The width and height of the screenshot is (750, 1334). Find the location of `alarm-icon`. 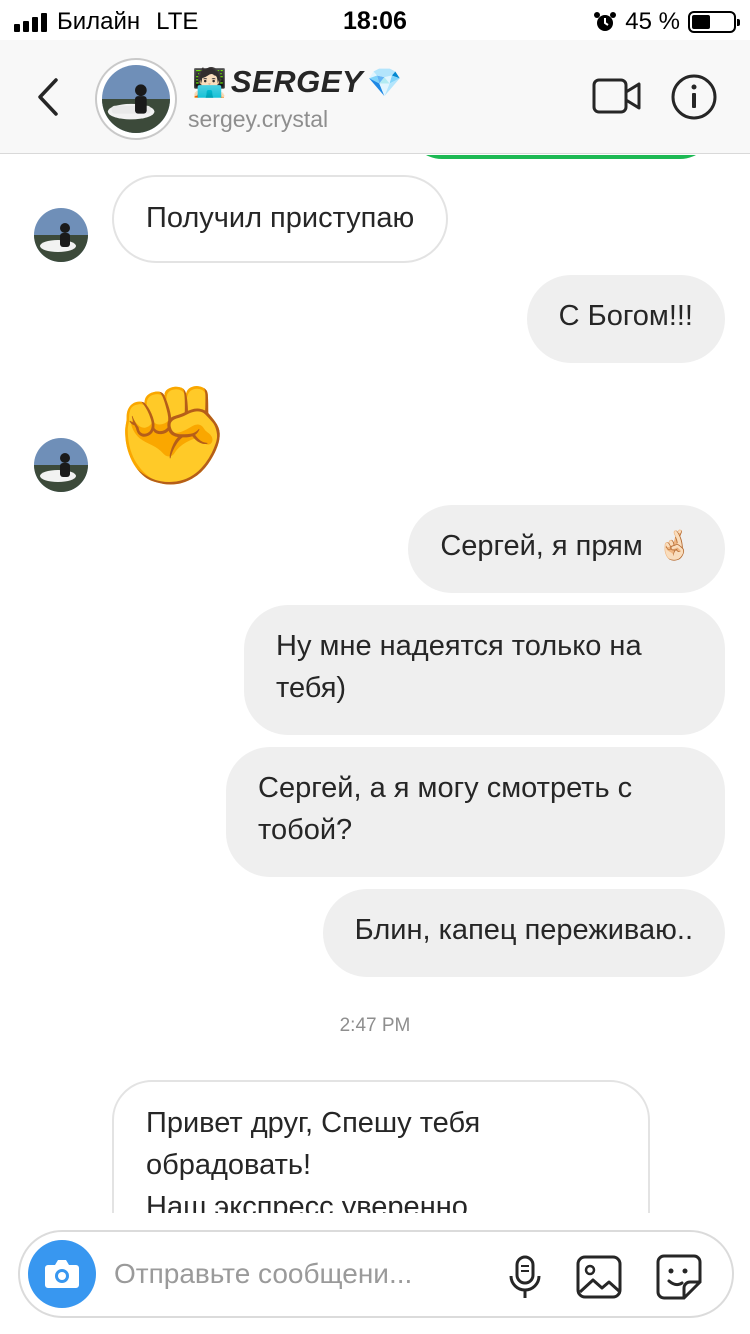

alarm-icon is located at coordinates (605, 21).